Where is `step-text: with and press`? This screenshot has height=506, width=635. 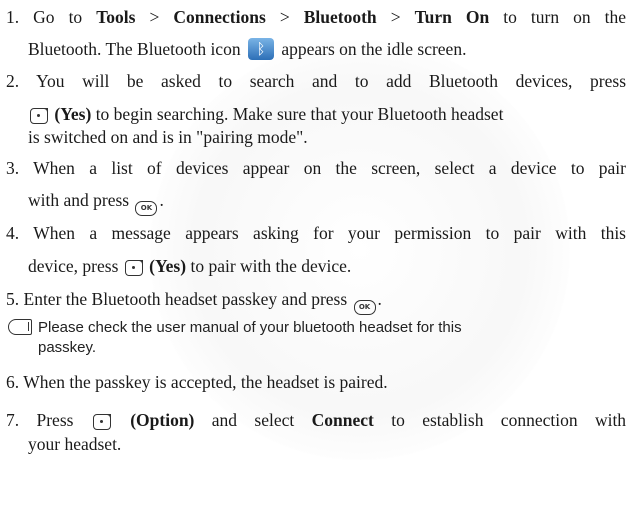 step-text: with and press is located at coordinates (79, 200).